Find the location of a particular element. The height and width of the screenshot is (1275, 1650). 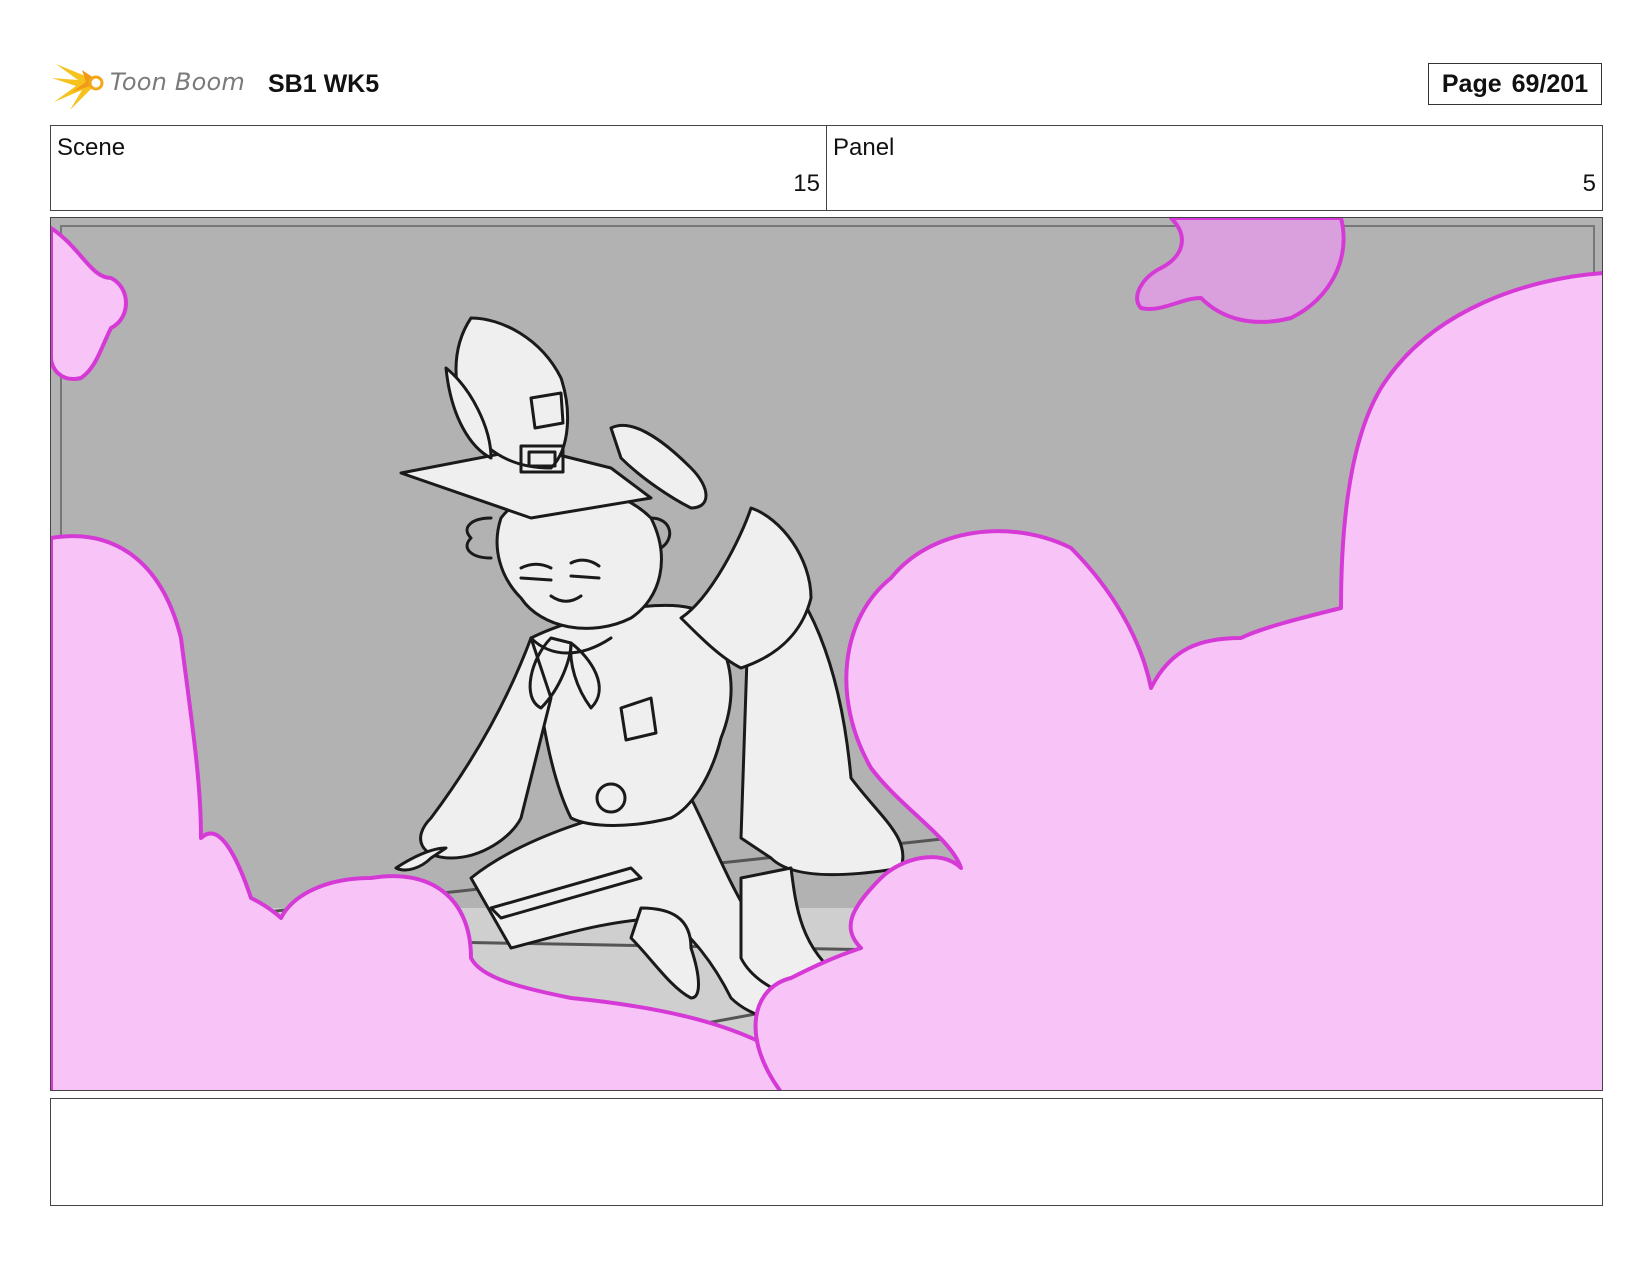

panel-label: Panel is located at coordinates (864, 147).